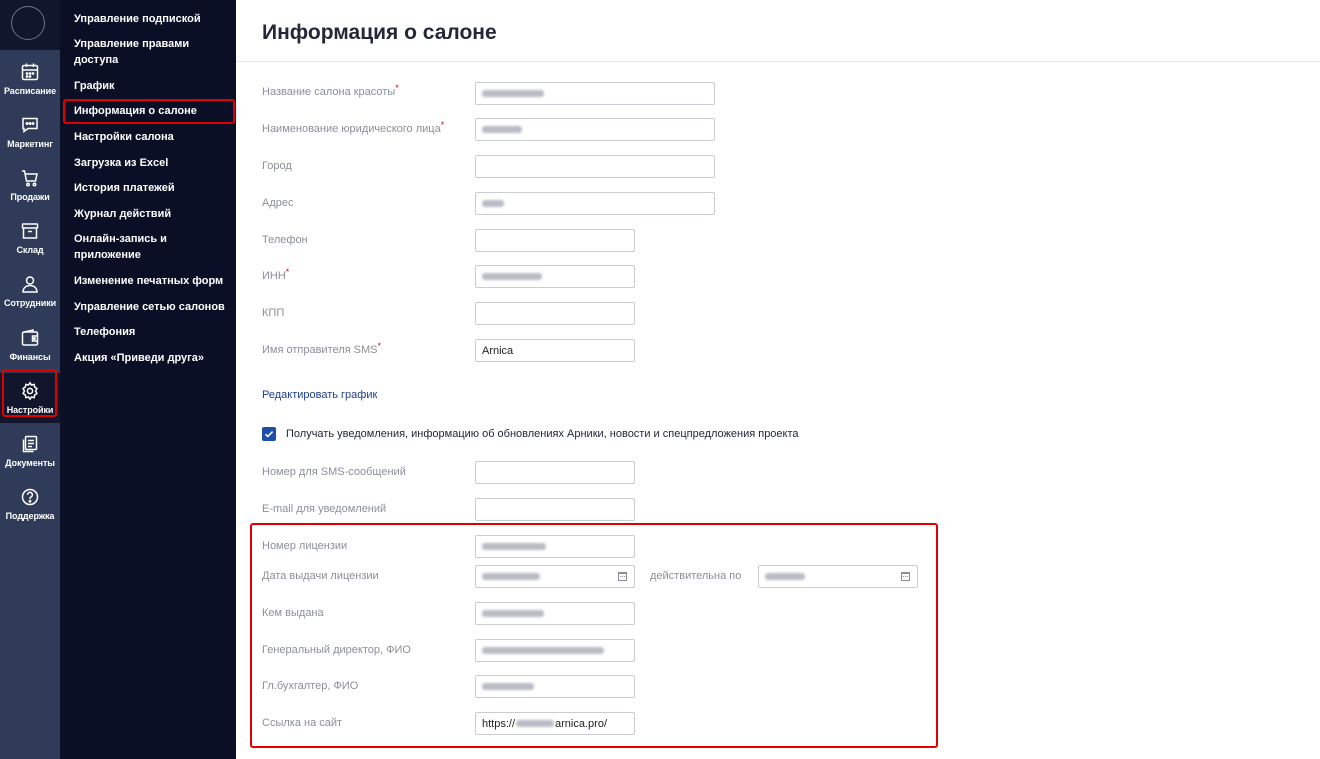  What do you see at coordinates (581, 723) in the screenshot?
I see `website-suffix: arnica.pro/` at bounding box center [581, 723].